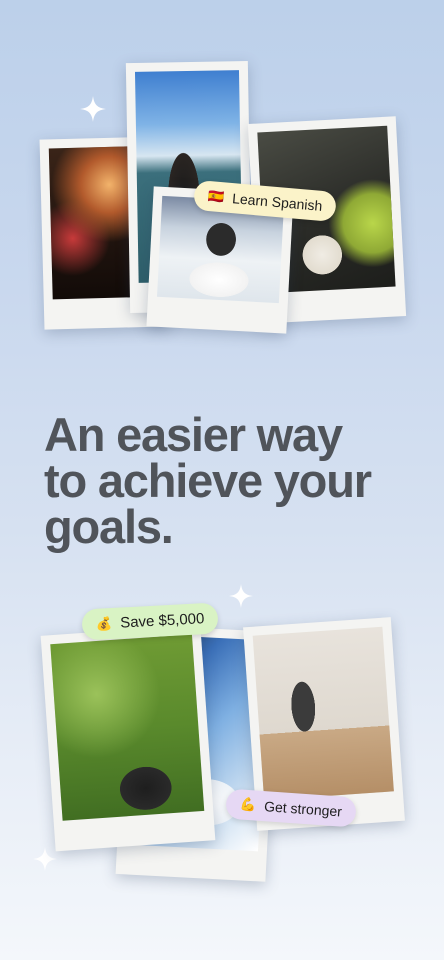  I want to click on headline-line-3: goals., so click(109, 526).